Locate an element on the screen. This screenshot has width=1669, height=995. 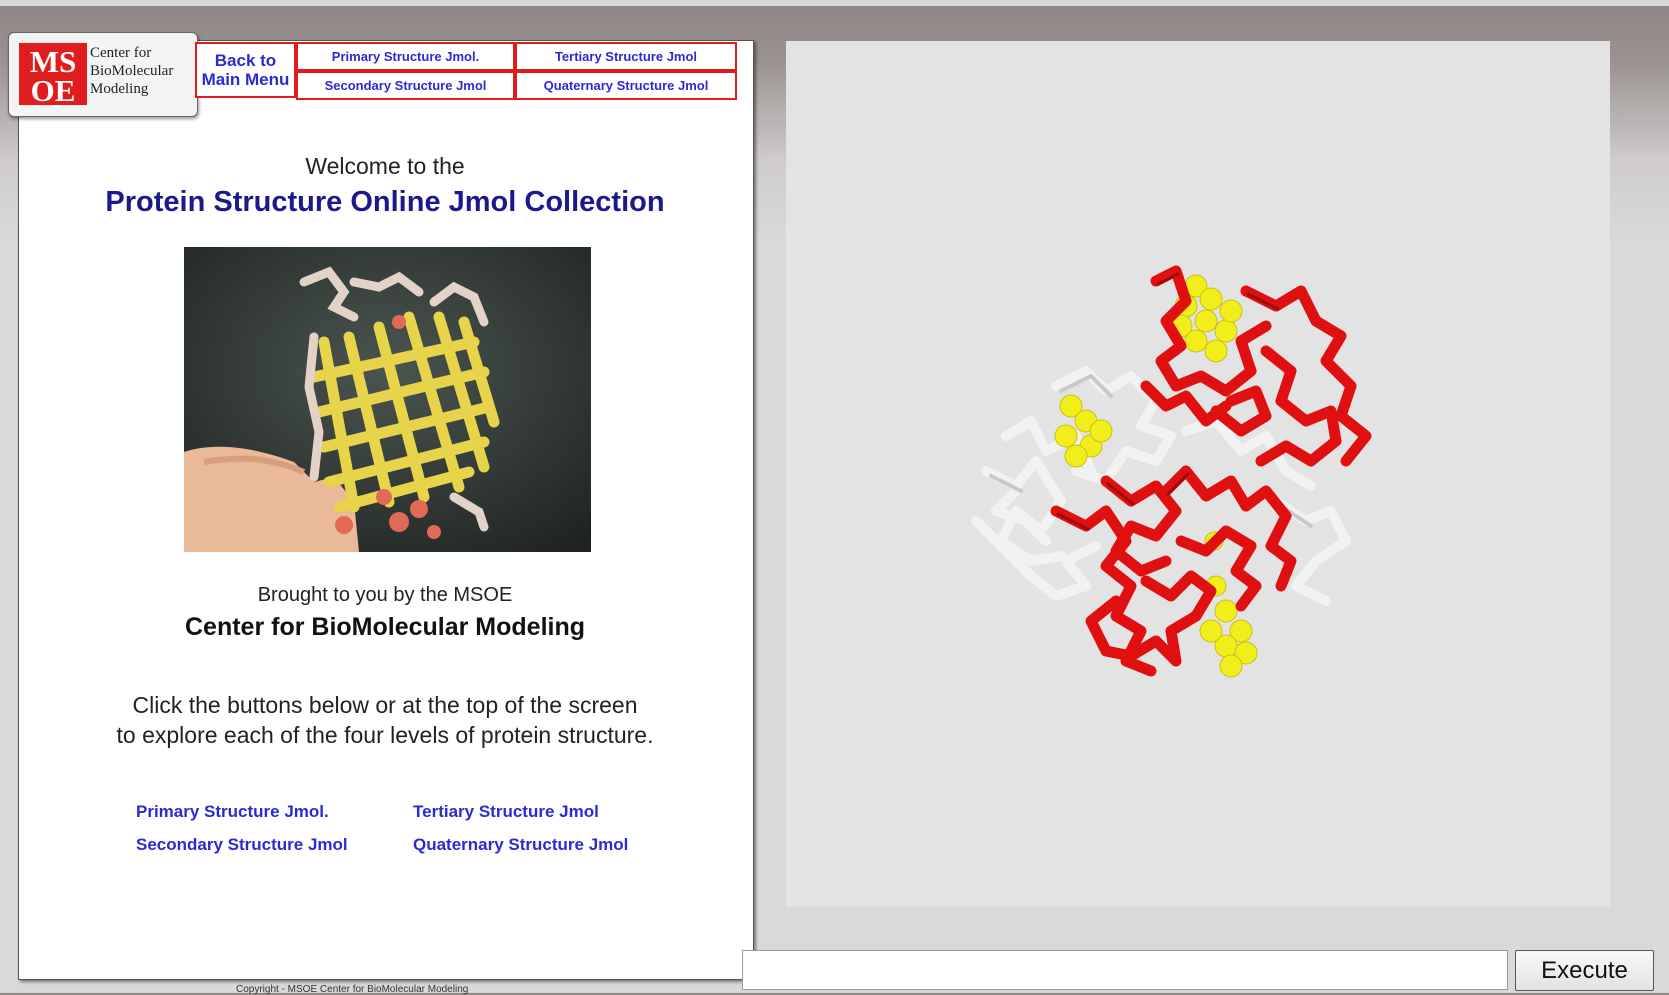
protein-model-photo is located at coordinates (387, 399).